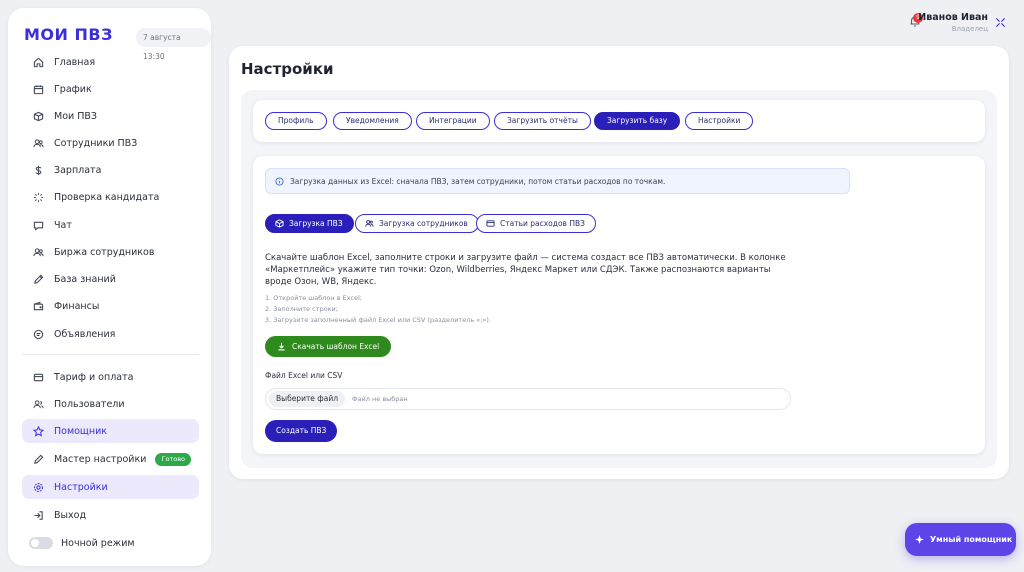 The height and width of the screenshot is (572, 1024). What do you see at coordinates (110, 170) in the screenshot?
I see `sidebar-item-salary: Зарплата` at bounding box center [110, 170].